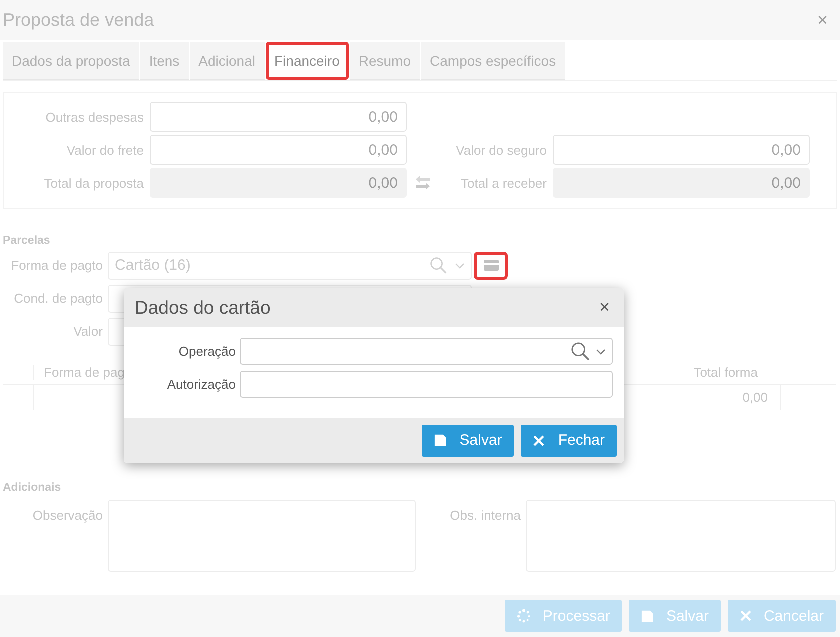 The height and width of the screenshot is (637, 840). Describe the element at coordinates (27, 241) in the screenshot. I see `section-title: Parcelas` at that location.